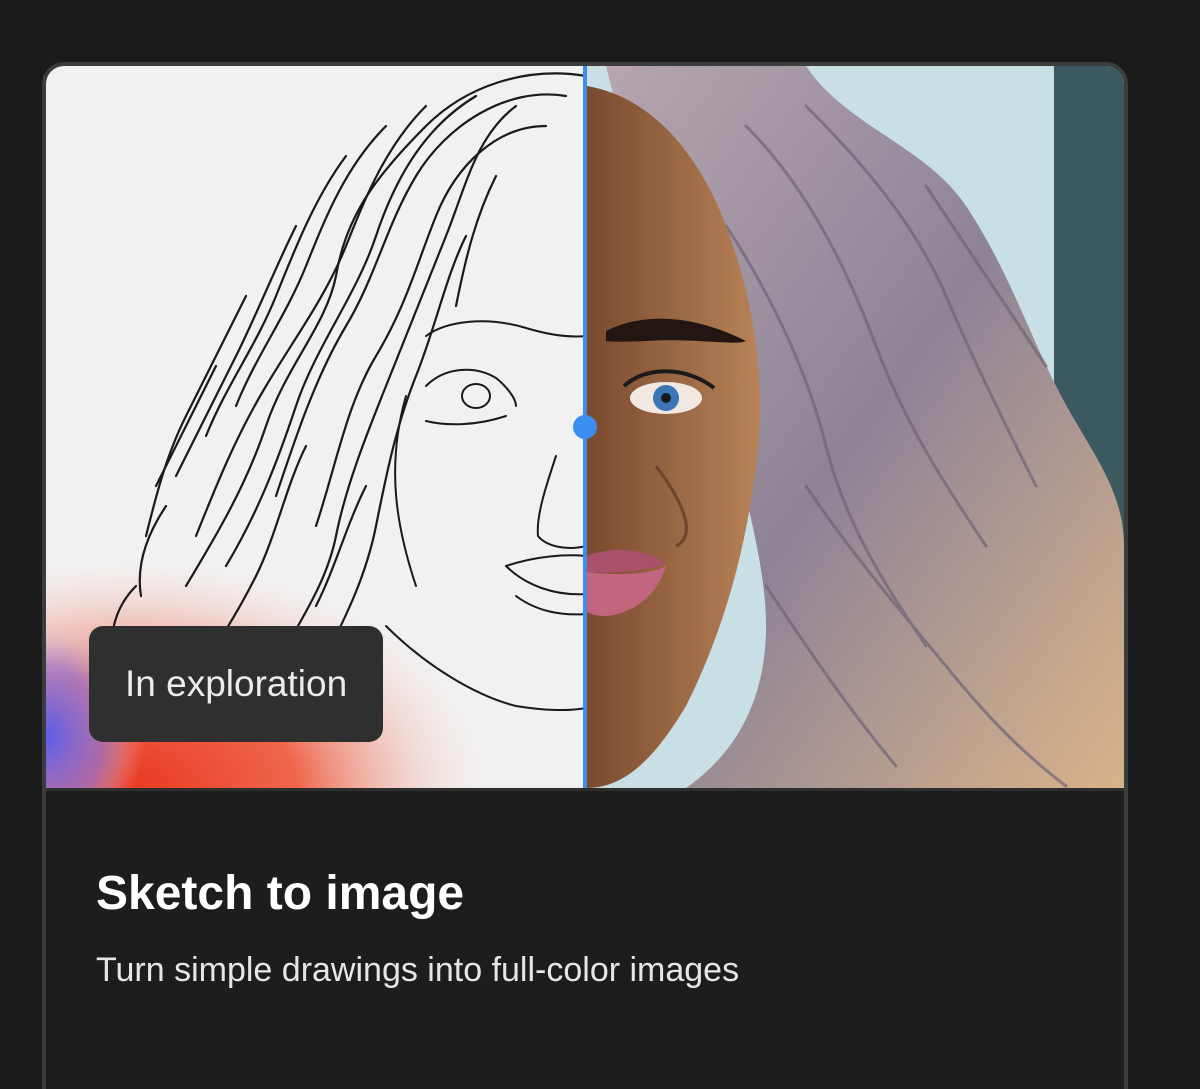 The height and width of the screenshot is (1089, 1200). I want to click on status-badge: In exploration, so click(236, 684).